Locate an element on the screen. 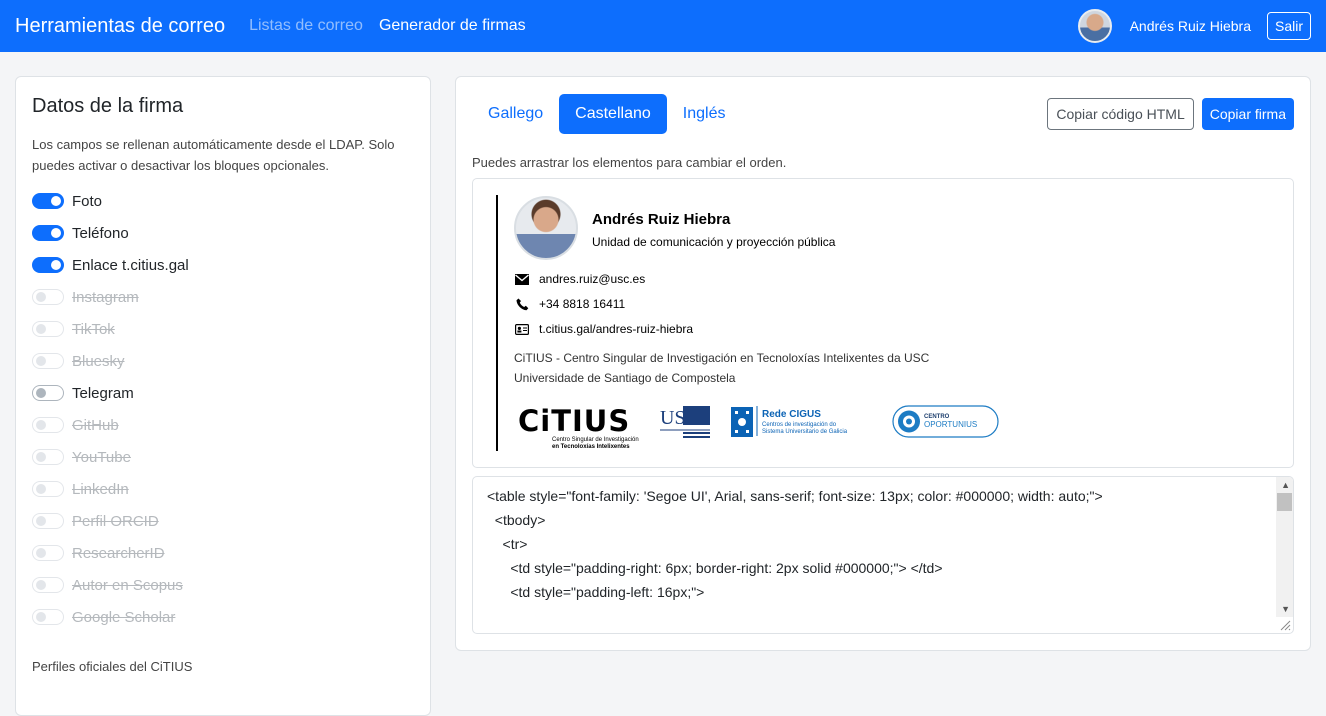 The width and height of the screenshot is (1326, 716). usc-logo: USC is located at coordinates (685, 422).